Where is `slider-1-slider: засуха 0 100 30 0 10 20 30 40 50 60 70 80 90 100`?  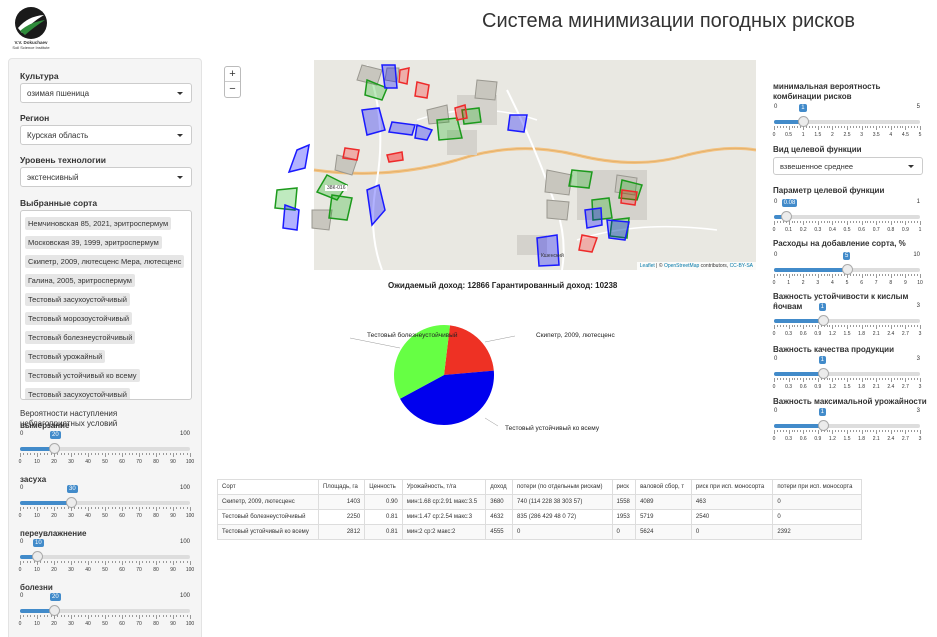 slider-1-slider: засуха 0 100 30 0 10 20 30 40 50 60 70 80 90 100 is located at coordinates (107, 497).